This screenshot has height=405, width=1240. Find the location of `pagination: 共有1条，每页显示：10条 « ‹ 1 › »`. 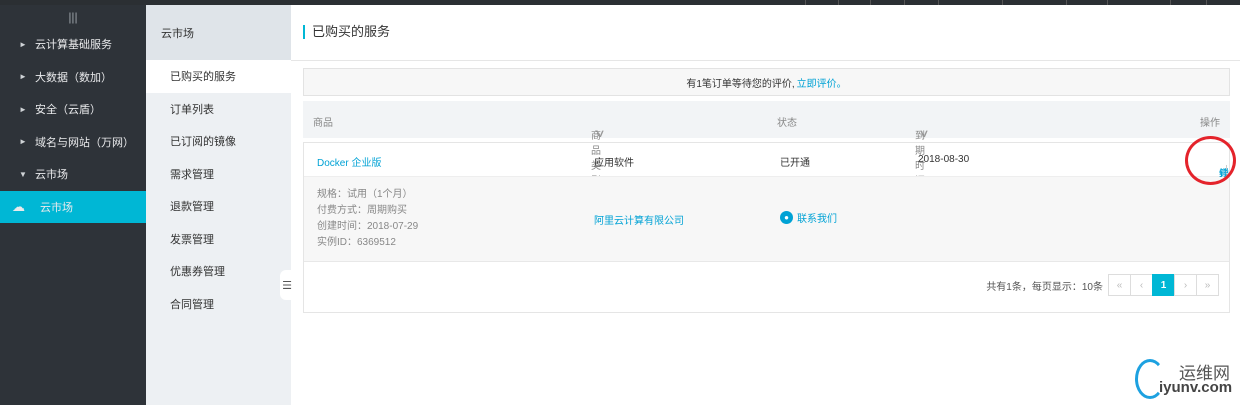

pagination: 共有1条，每页显示：10条 « ‹ 1 › » is located at coordinates (1102, 285).